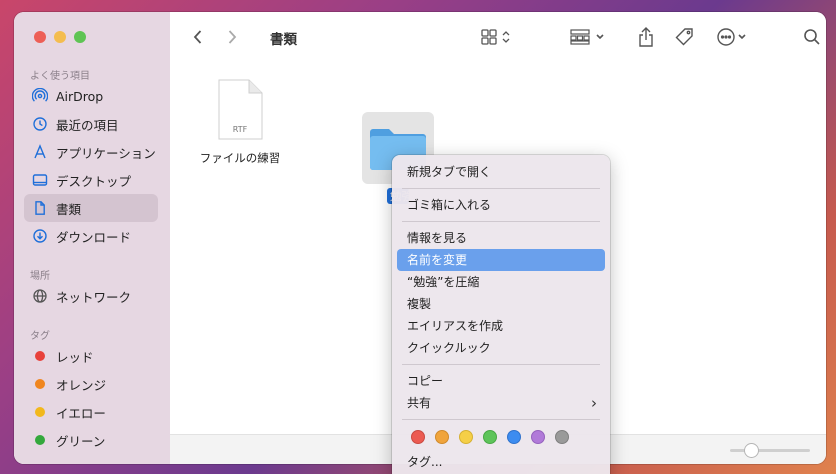 This screenshot has width=836, height=474. I want to click on chevron-right-icon, so click(232, 37).